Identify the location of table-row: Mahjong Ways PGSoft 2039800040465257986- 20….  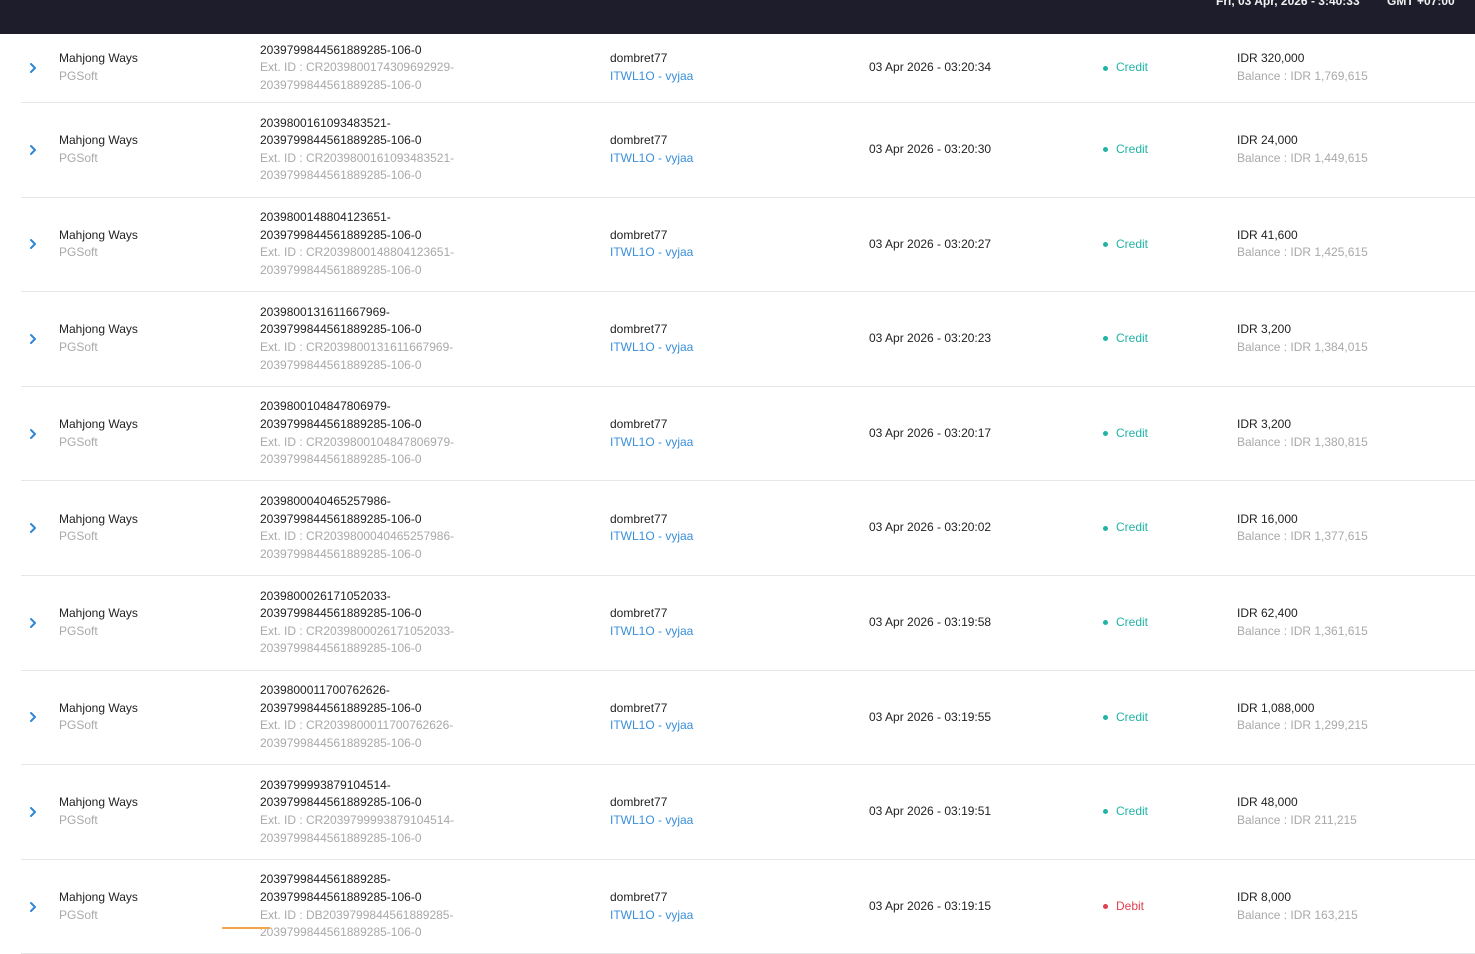
(748, 528).